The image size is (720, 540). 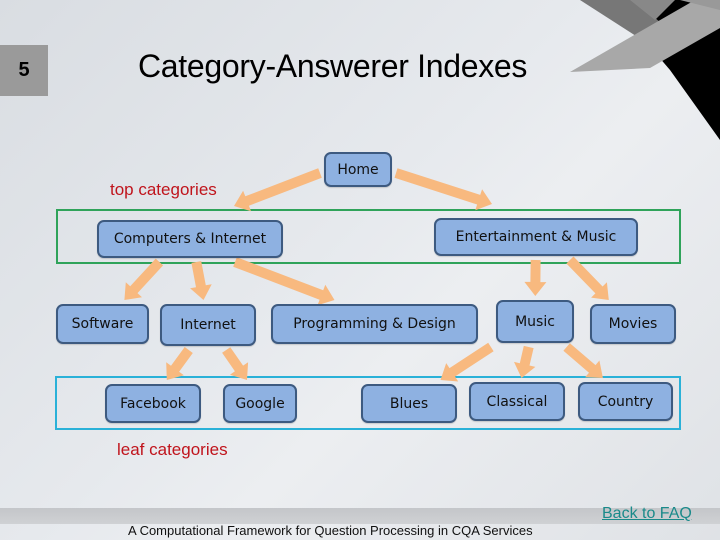 I want to click on node-entertainment-music: Entertainment & Music, so click(x=536, y=237).